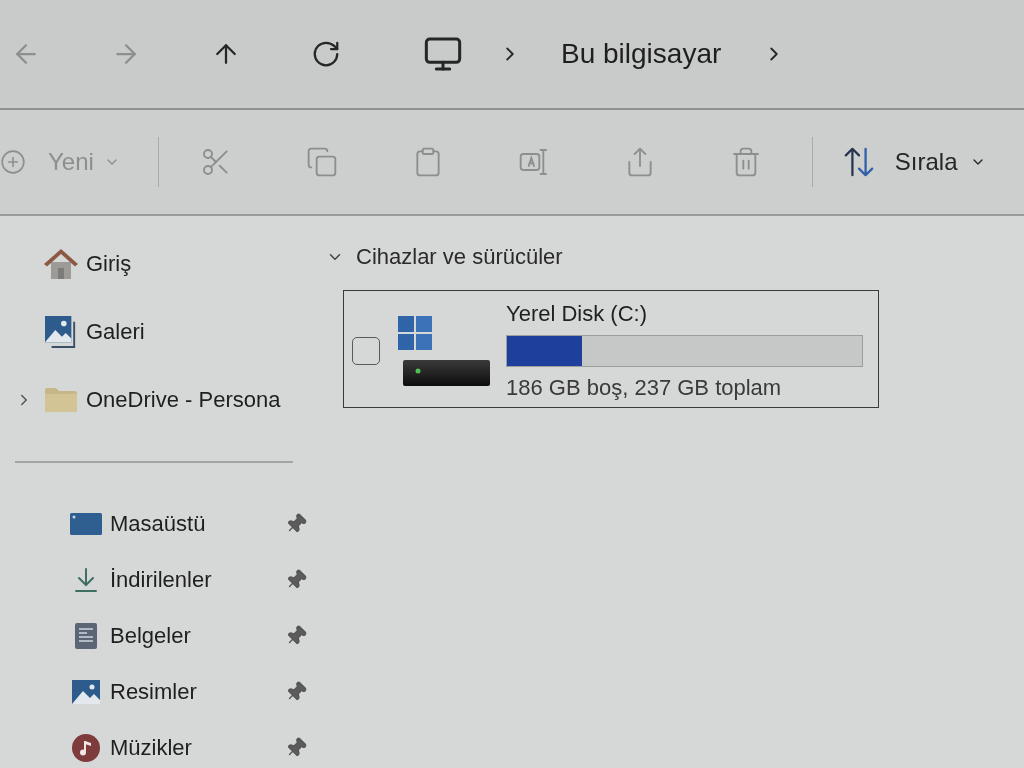 The width and height of the screenshot is (1024, 768). Describe the element at coordinates (94, 332) in the screenshot. I see `sidebar-item: Galeri` at that location.